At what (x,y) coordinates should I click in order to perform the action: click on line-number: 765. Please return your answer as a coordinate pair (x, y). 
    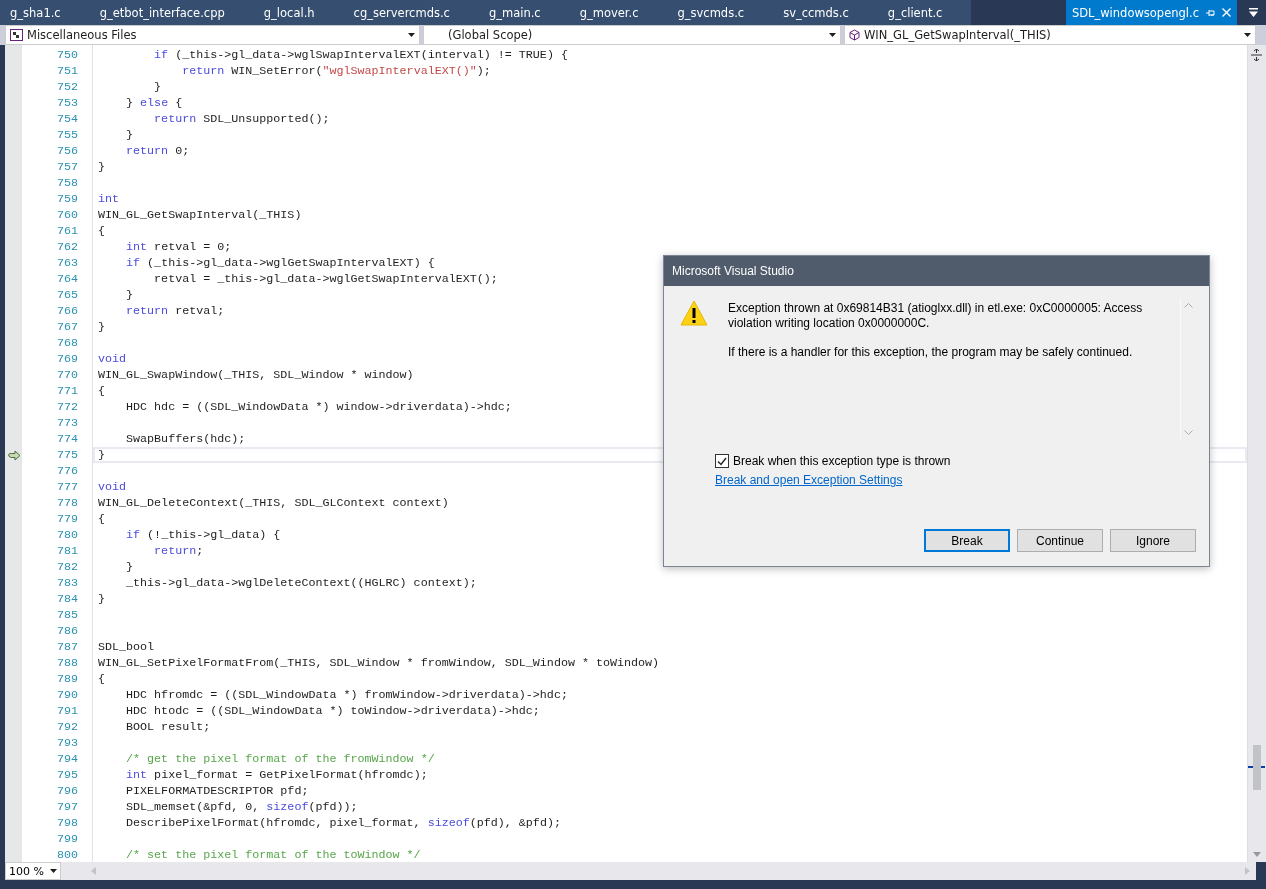
    Looking at the image, I should click on (66, 295).